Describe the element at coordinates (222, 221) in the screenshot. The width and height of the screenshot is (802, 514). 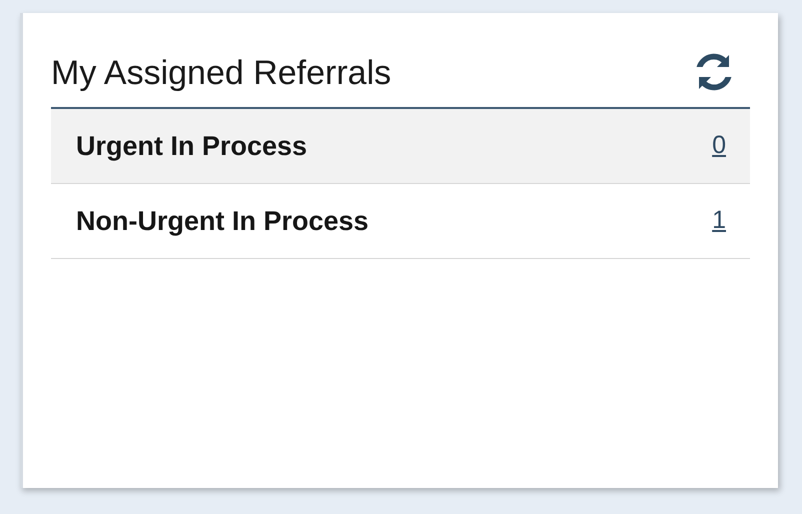
I see `row-label: Non-Urgent In Process` at that location.